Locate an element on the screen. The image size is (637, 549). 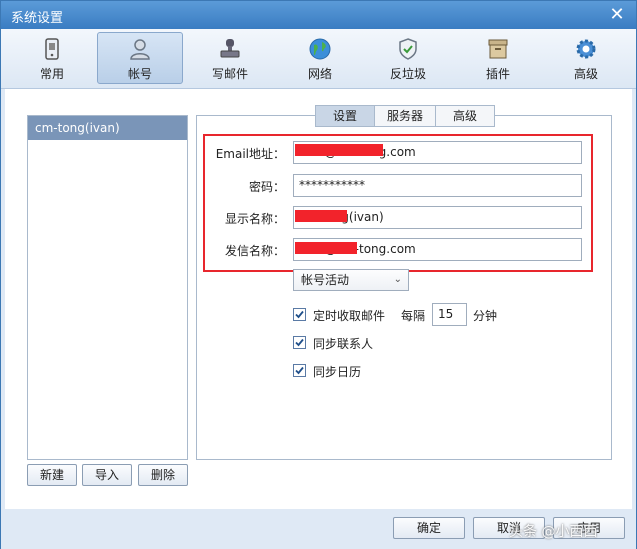
tool-account: 帐号 is located at coordinates (140, 58).